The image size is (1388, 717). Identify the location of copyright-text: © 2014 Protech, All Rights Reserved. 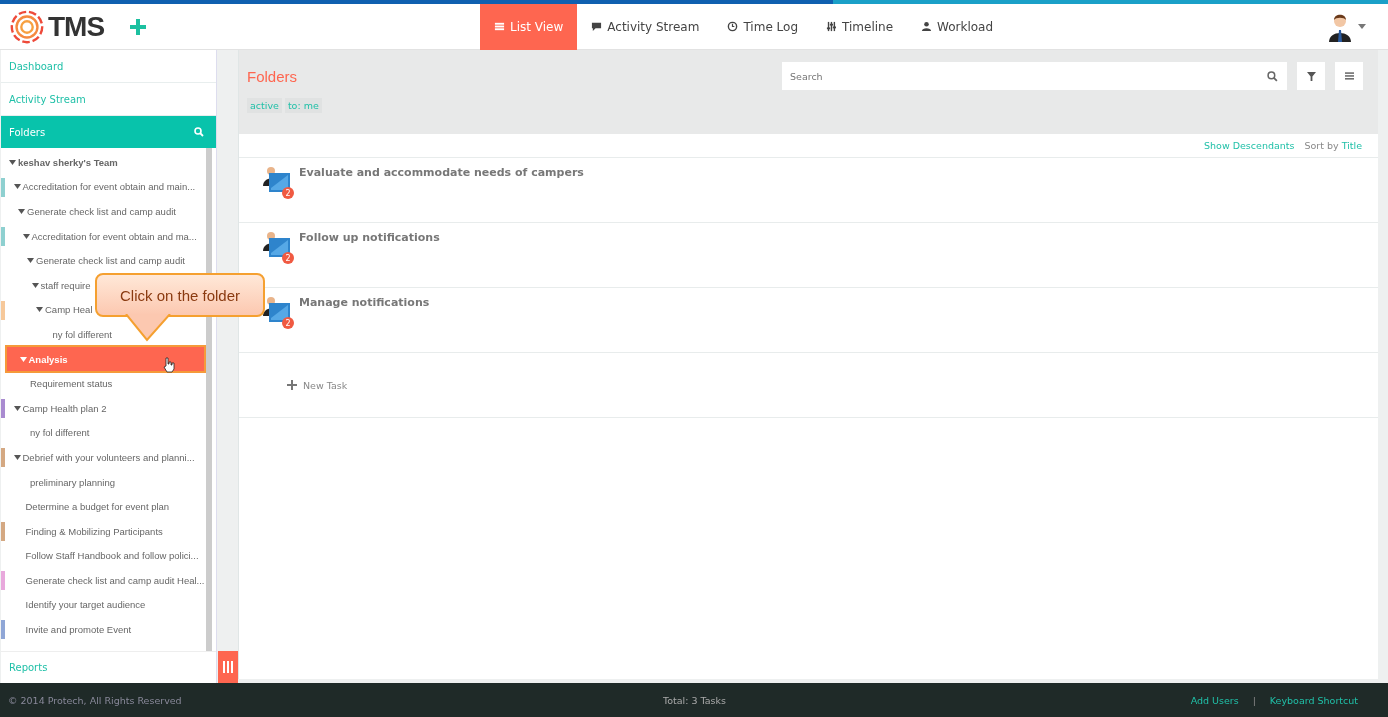
(95, 700).